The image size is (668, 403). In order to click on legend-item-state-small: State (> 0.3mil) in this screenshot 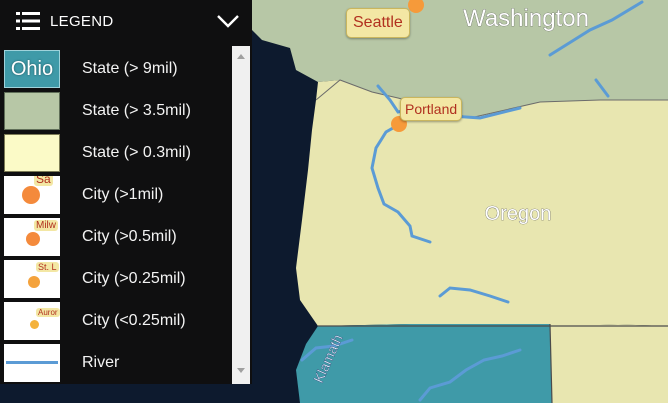, I will do `click(116, 153)`.